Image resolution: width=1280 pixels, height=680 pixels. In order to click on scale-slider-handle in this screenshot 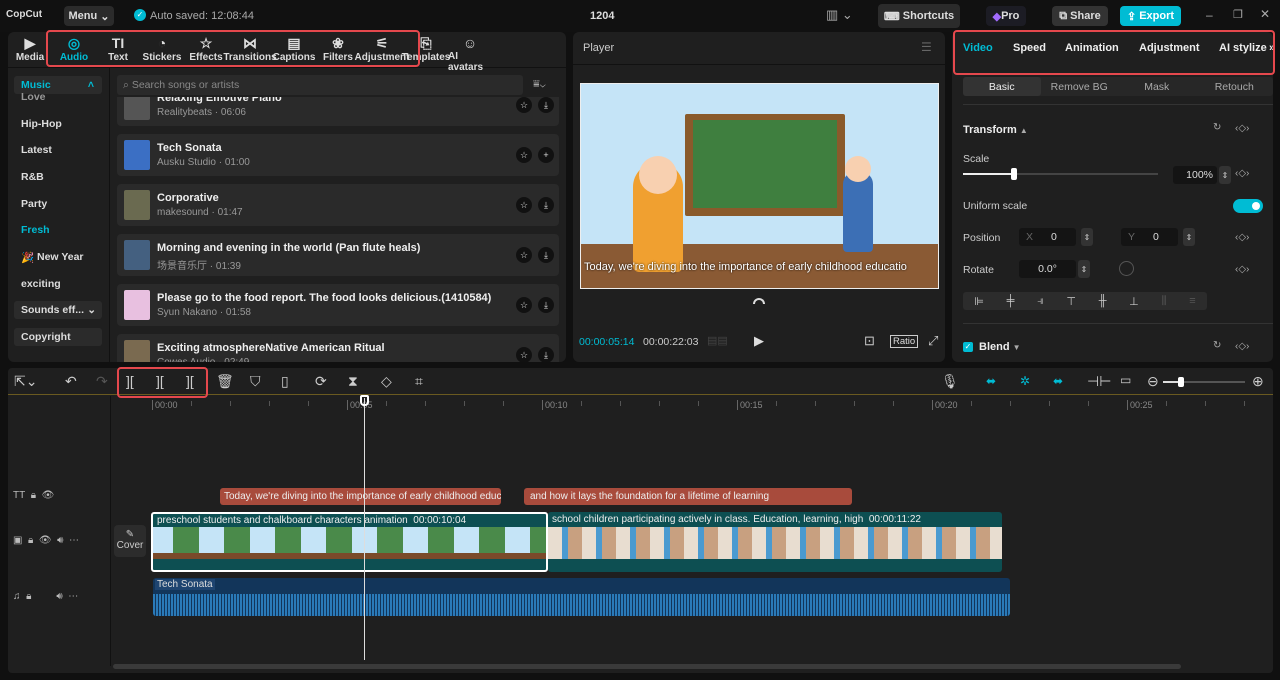, I will do `click(1013, 174)`.